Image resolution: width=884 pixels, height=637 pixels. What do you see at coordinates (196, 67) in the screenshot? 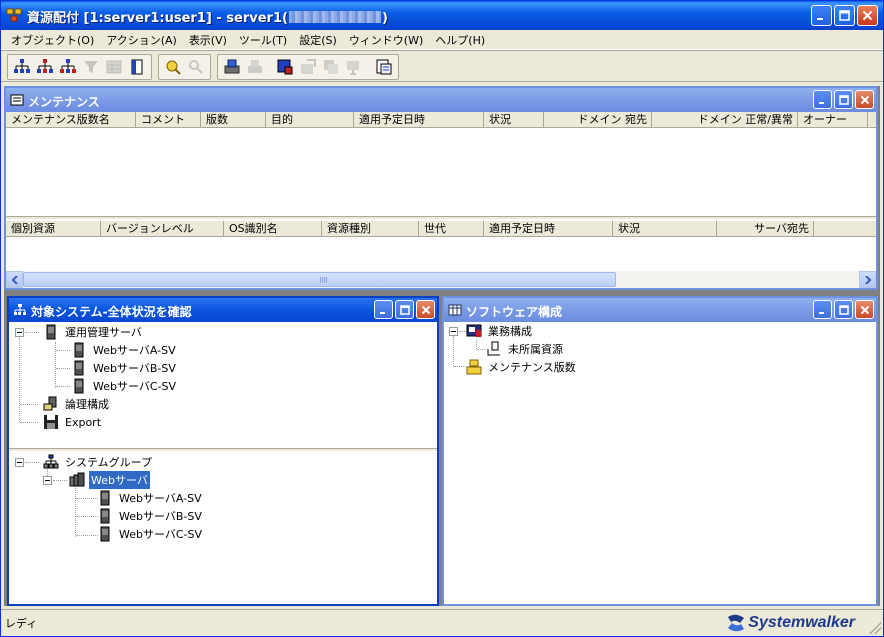
I see `search-button` at bounding box center [196, 67].